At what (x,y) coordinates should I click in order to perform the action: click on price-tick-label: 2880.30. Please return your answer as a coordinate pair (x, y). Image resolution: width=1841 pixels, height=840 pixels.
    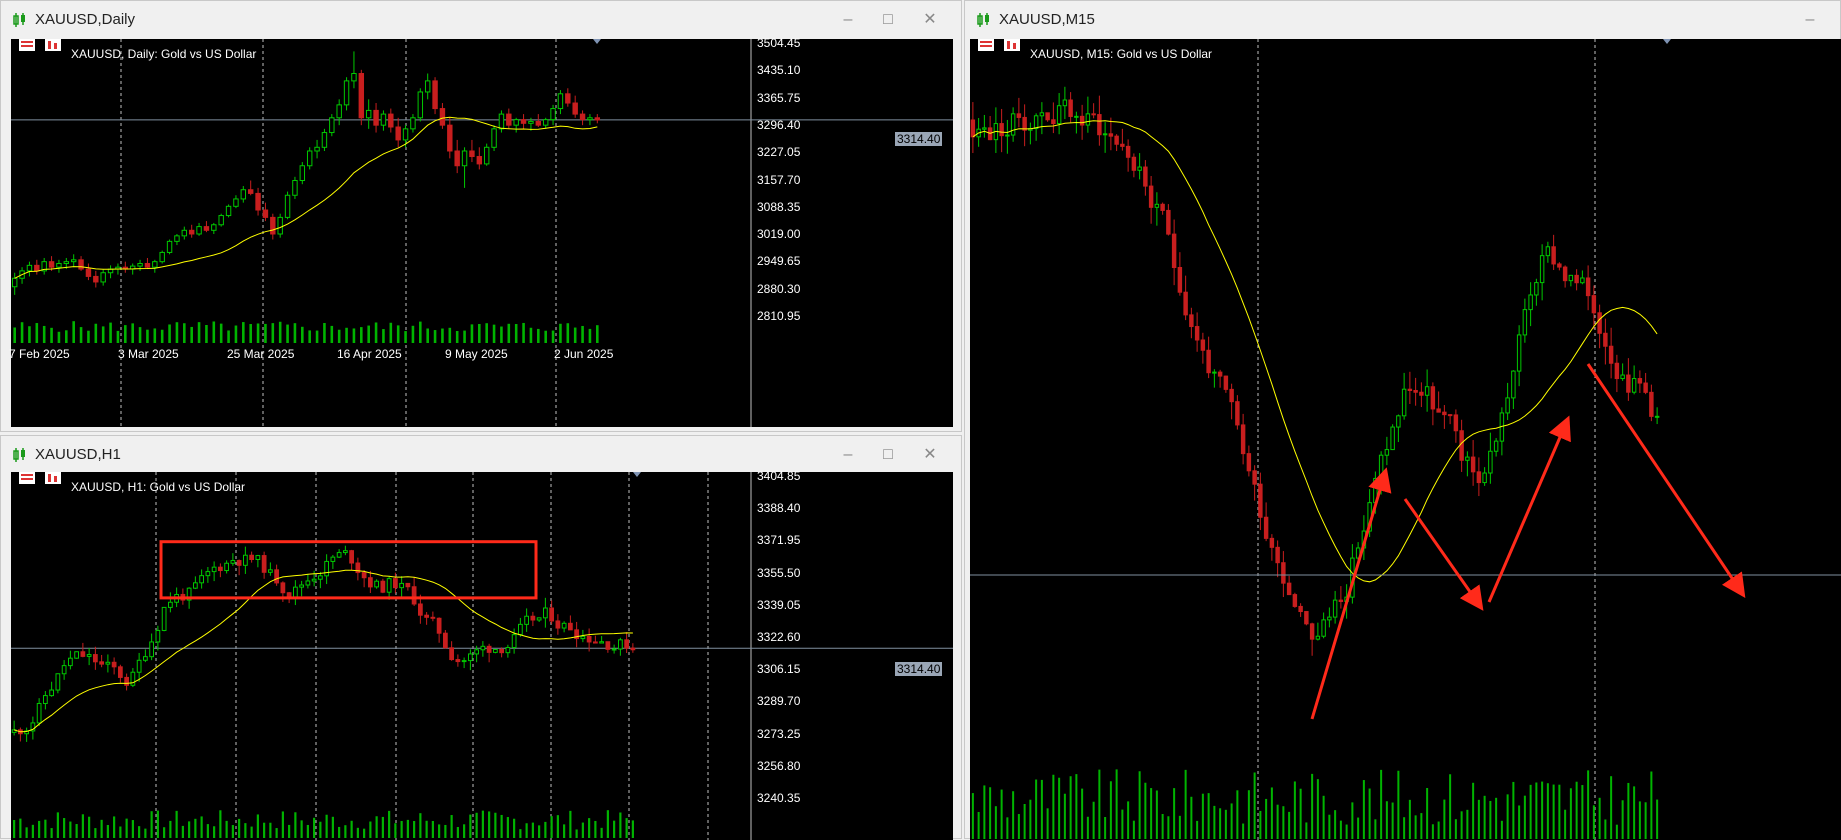
    Looking at the image, I should click on (779, 288).